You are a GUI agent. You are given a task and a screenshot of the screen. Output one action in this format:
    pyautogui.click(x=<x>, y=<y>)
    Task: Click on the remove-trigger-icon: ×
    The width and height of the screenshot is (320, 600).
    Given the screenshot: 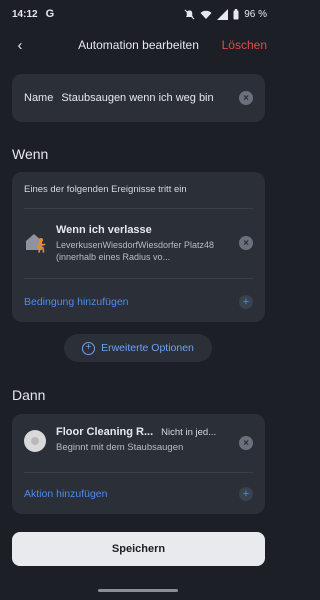 What is the action you would take?
    pyautogui.click(x=246, y=243)
    